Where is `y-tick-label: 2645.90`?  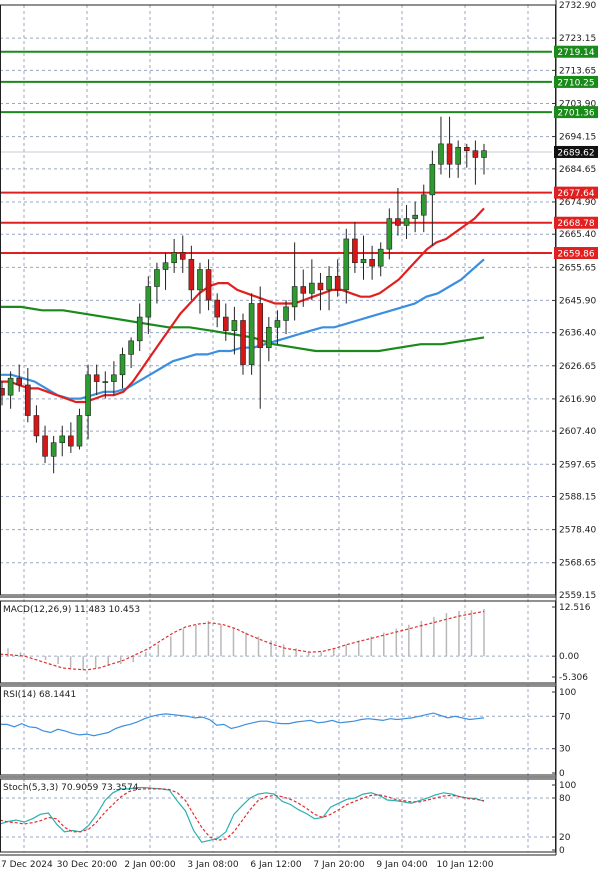 y-tick-label: 2645.90 is located at coordinates (577, 301).